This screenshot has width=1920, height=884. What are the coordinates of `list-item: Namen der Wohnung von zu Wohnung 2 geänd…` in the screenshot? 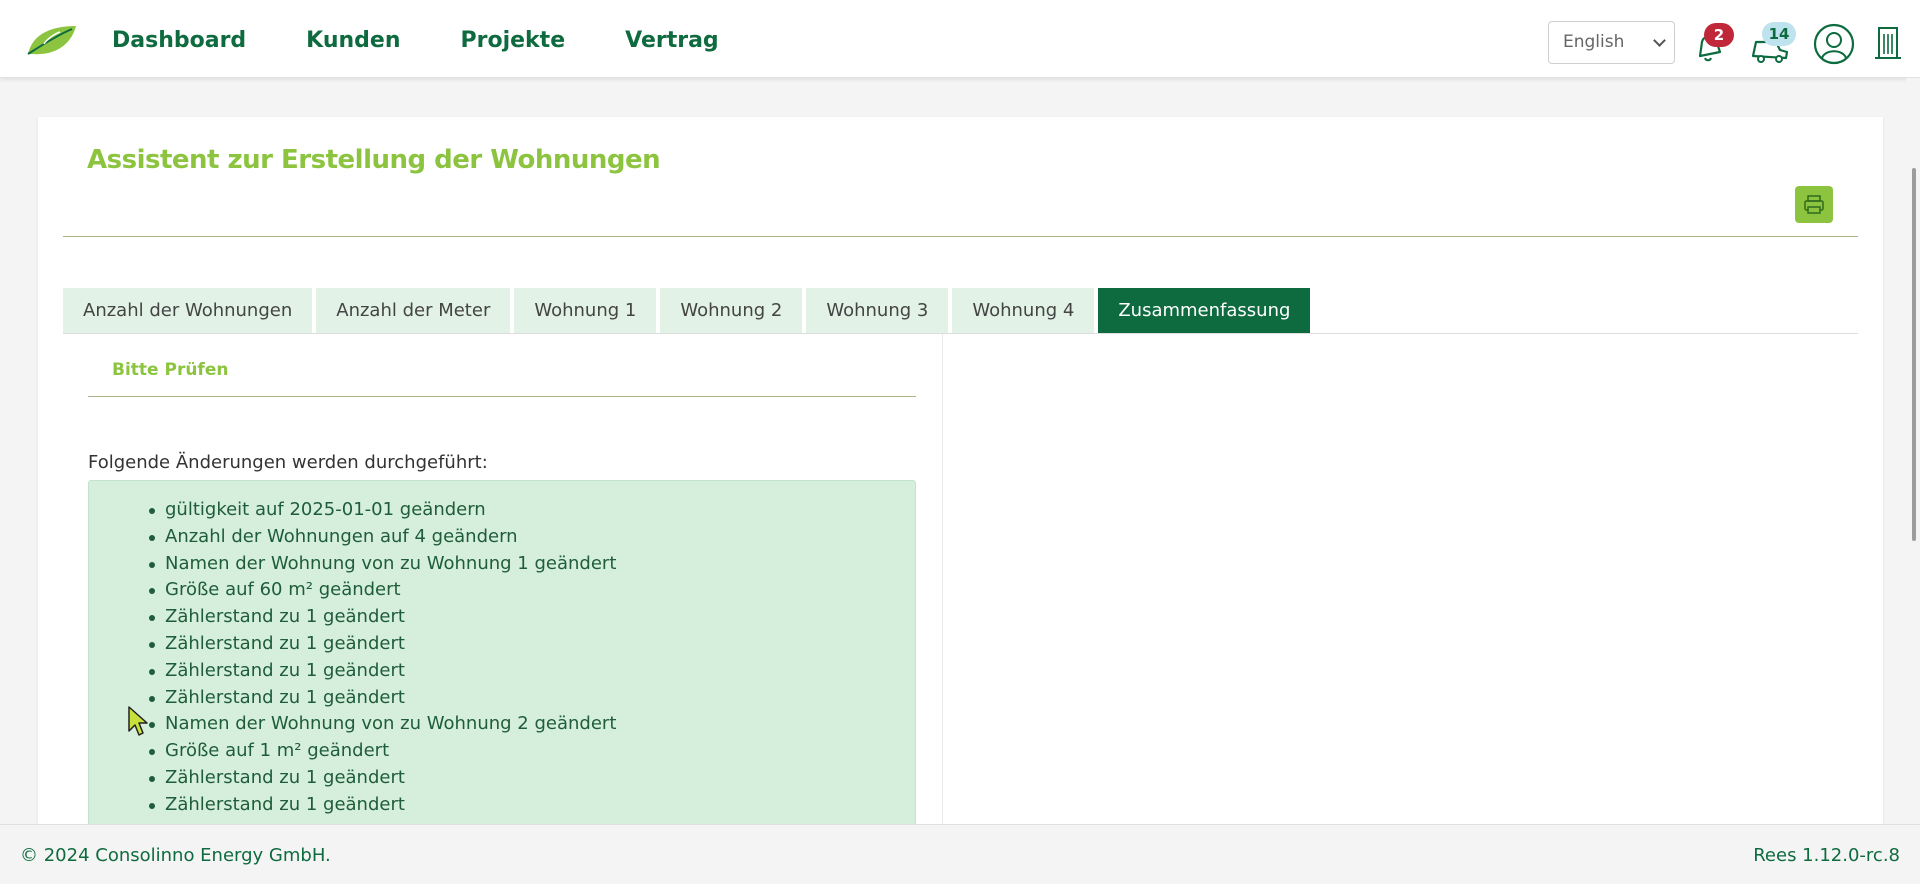 It's located at (532, 724).